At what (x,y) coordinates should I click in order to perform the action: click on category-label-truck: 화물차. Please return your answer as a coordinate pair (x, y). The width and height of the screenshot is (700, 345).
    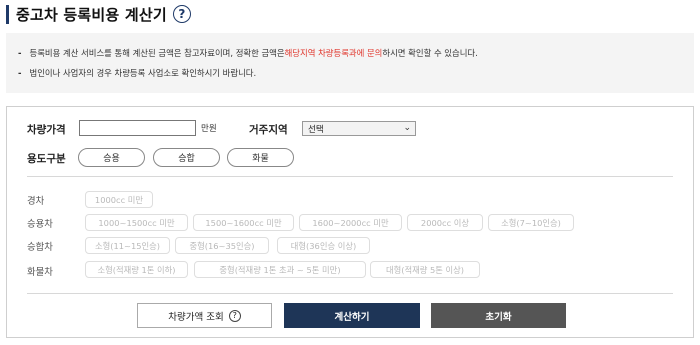
    Looking at the image, I should click on (40, 272).